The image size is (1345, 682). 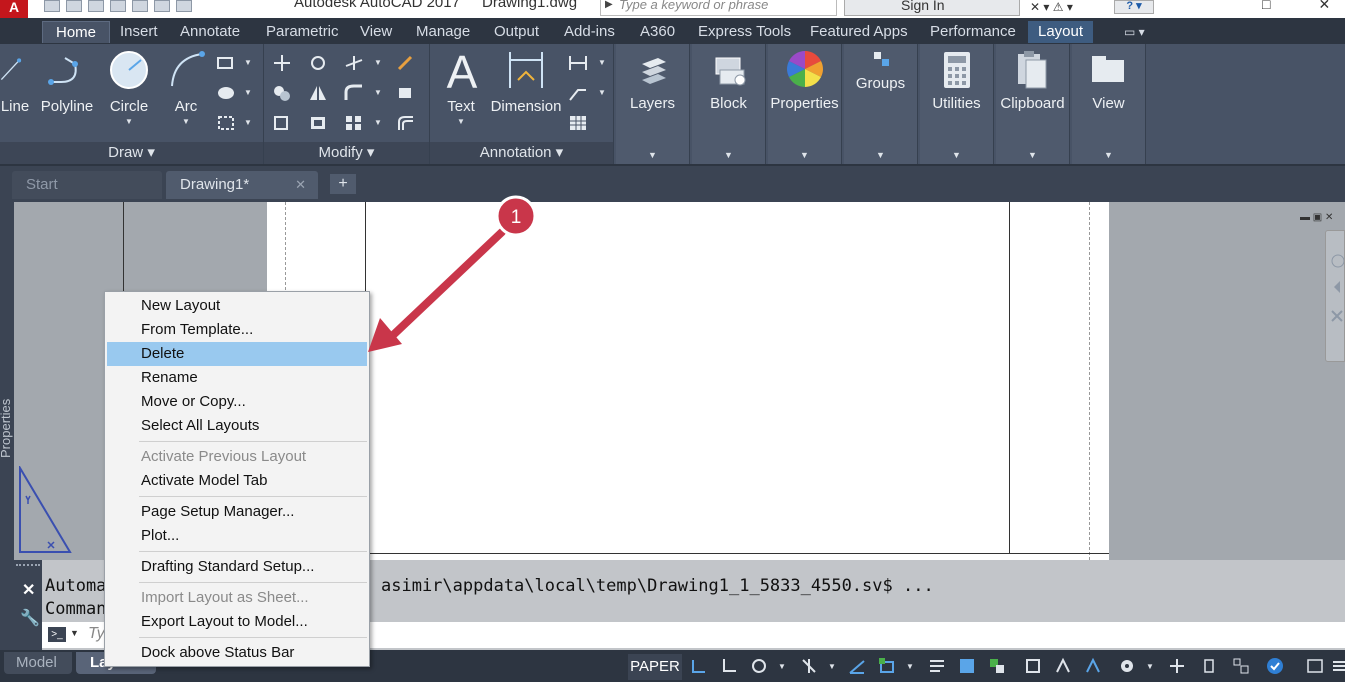 What do you see at coordinates (186, 87) in the screenshot?
I see `arc-button: Arc ▼` at bounding box center [186, 87].